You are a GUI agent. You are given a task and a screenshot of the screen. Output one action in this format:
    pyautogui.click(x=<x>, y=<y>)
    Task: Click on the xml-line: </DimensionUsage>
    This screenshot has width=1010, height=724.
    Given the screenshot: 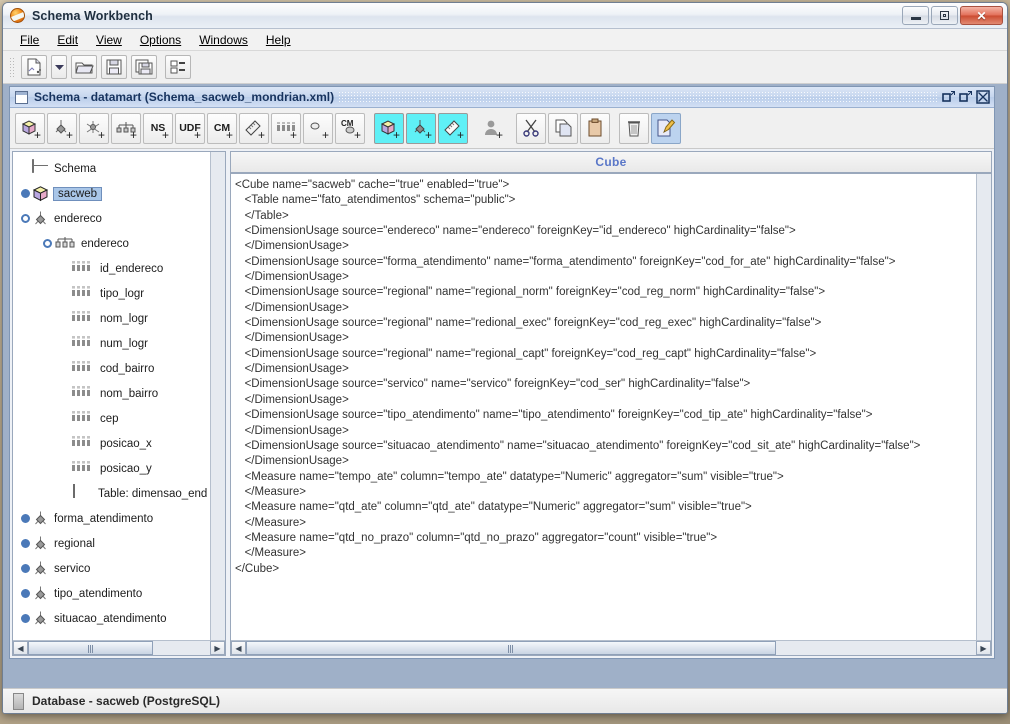 What is the action you would take?
    pyautogui.click(x=292, y=461)
    